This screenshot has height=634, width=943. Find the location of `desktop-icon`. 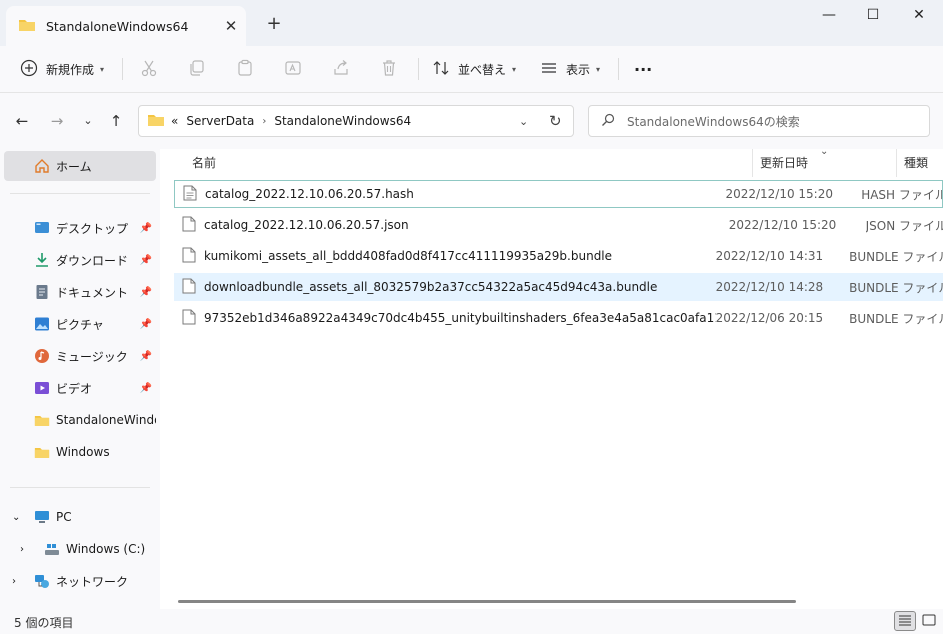

desktop-icon is located at coordinates (42, 228).